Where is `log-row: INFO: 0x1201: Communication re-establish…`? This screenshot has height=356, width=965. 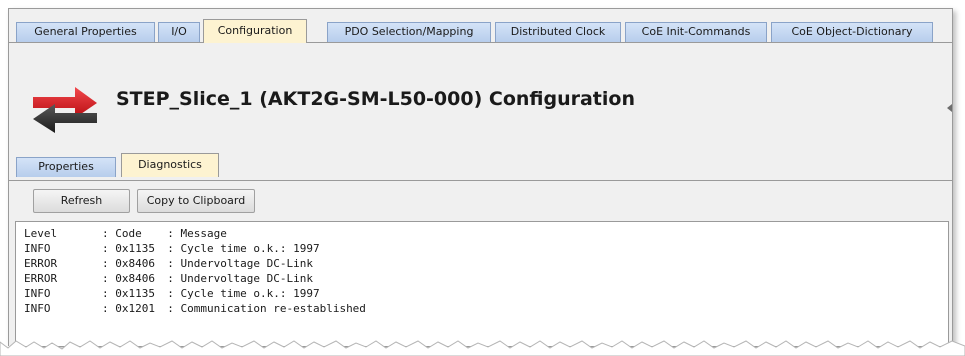
log-row: INFO: 0x1201: Communication re-establish… is located at coordinates (486, 308).